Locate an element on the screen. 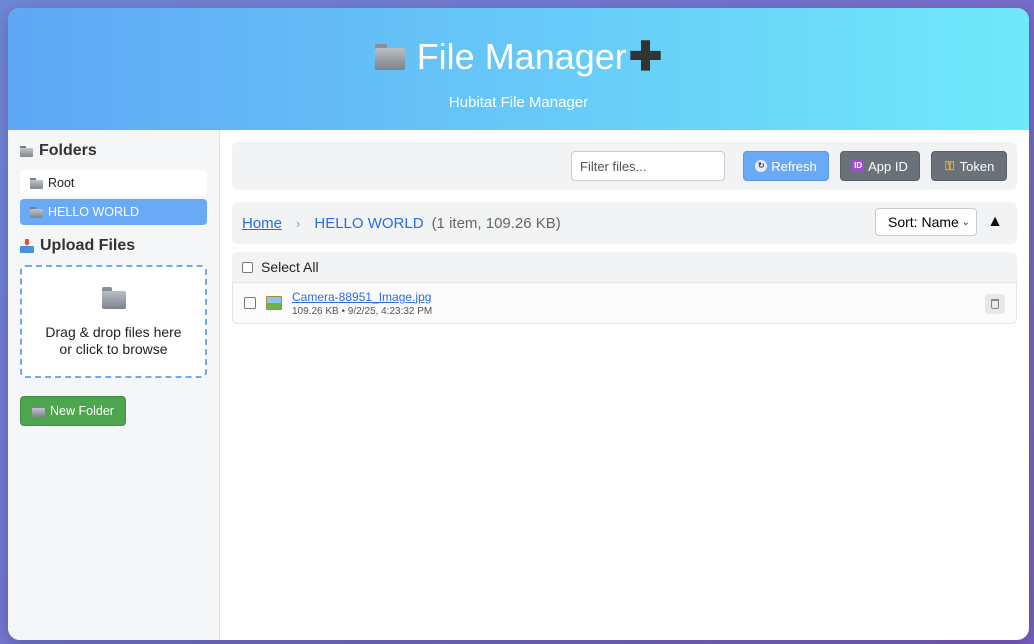 This screenshot has width=1034, height=644. upload-heading: Upload Files is located at coordinates (113, 246).